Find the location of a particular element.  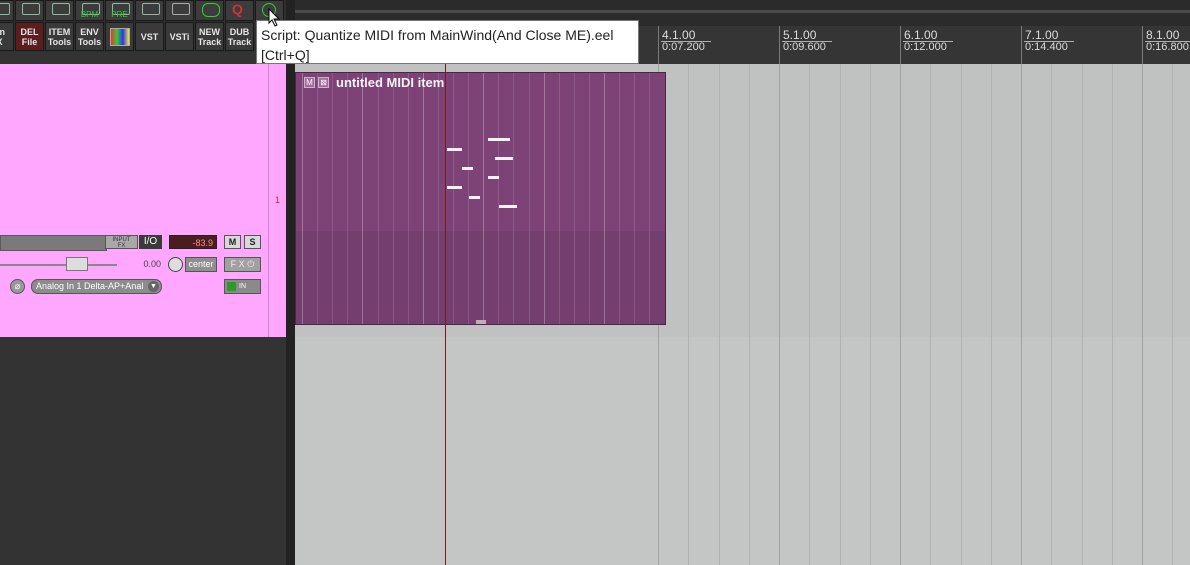

phase-icon: ⌀ is located at coordinates (17, 286).